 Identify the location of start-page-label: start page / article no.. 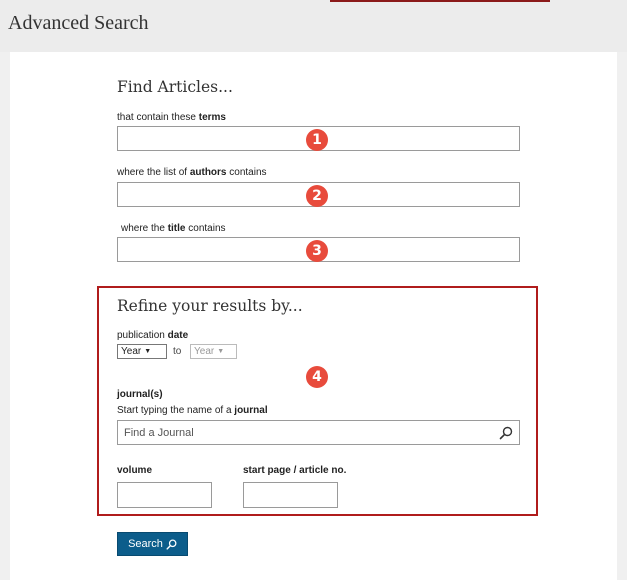
(295, 470).